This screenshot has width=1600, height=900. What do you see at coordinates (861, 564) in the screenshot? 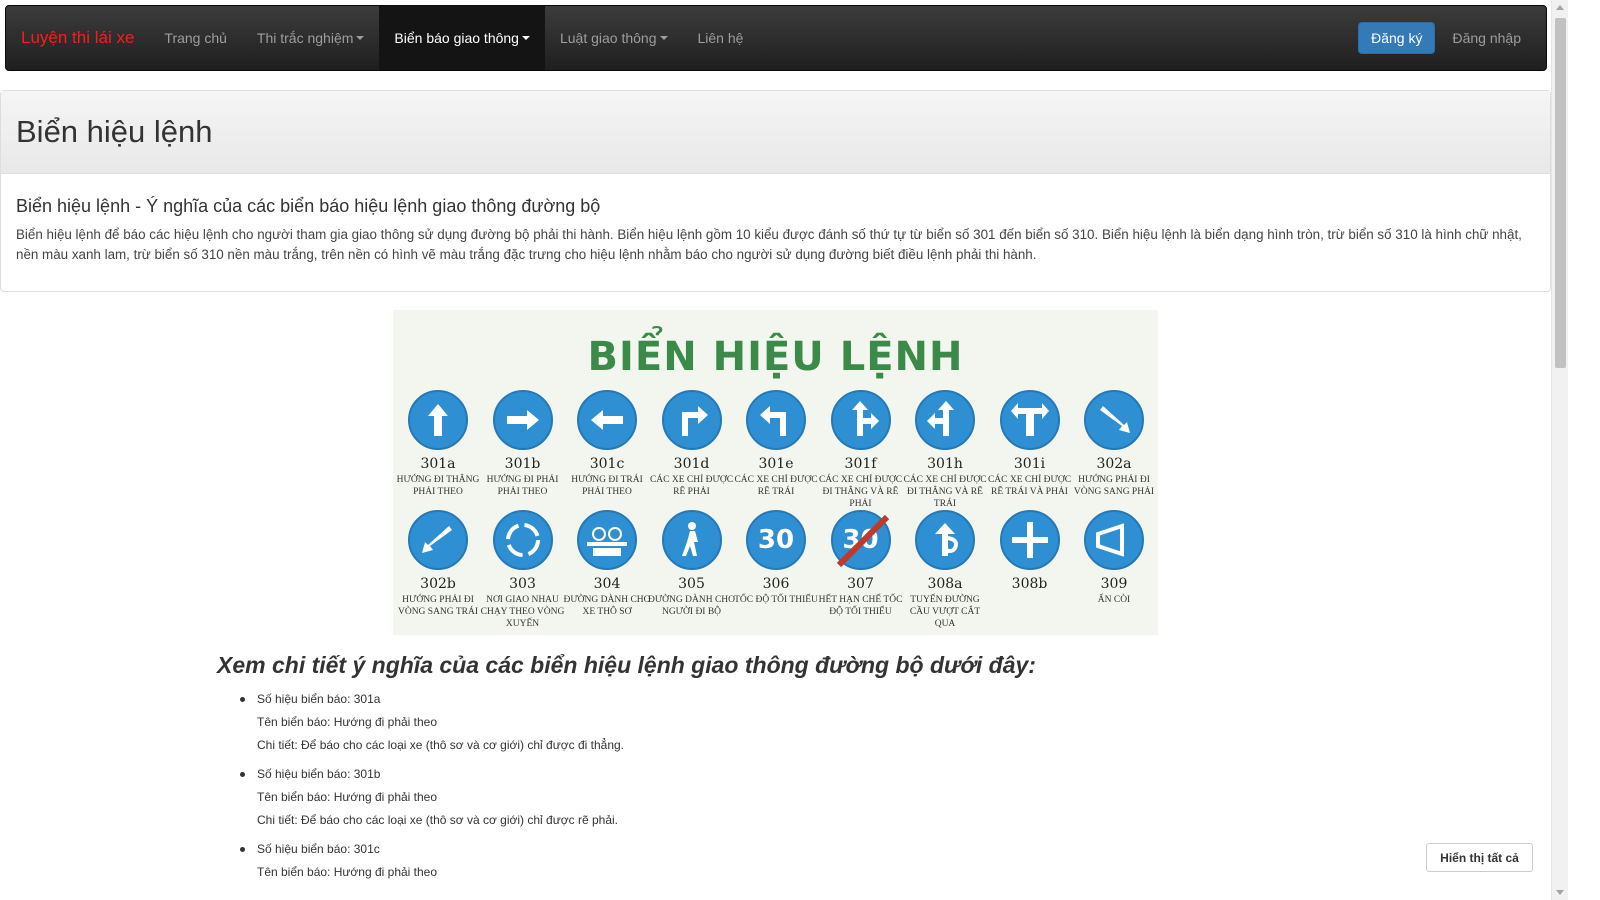
I see `sign-307: 30 307 Hết hạn chế tốc độ tối thiểu` at bounding box center [861, 564].